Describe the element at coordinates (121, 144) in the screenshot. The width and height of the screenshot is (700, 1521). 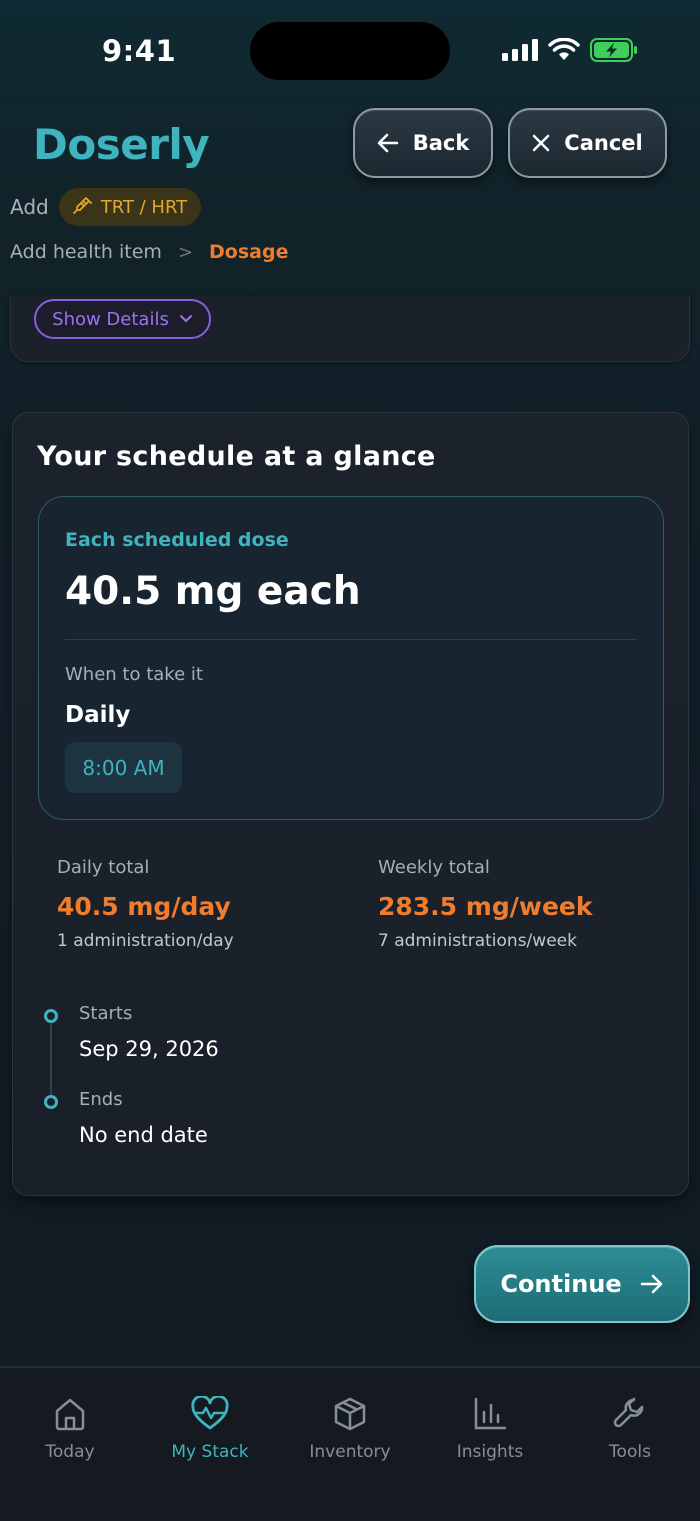
I see `app-brand: Doserly` at that location.